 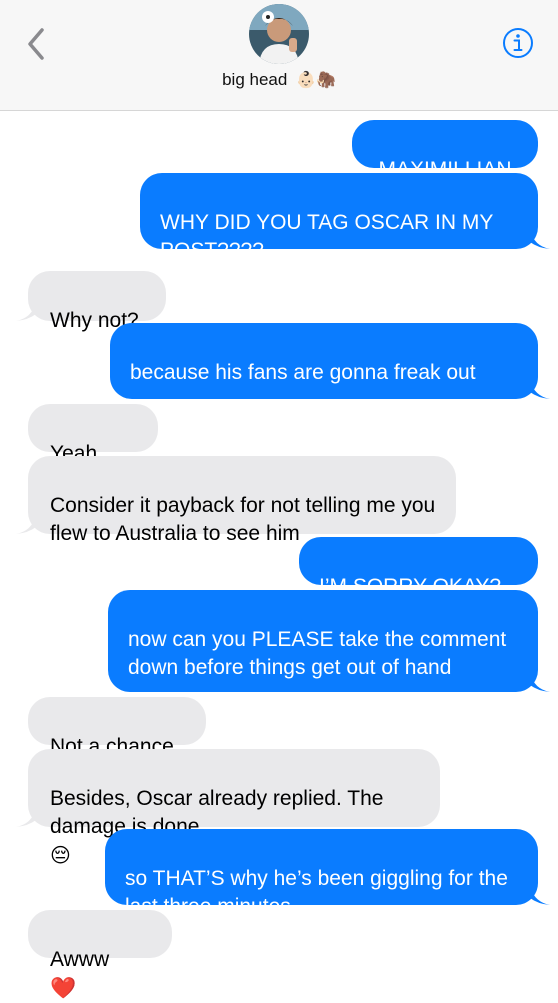 What do you see at coordinates (97, 301) in the screenshot?
I see `incoming-message: Why not?` at bounding box center [97, 301].